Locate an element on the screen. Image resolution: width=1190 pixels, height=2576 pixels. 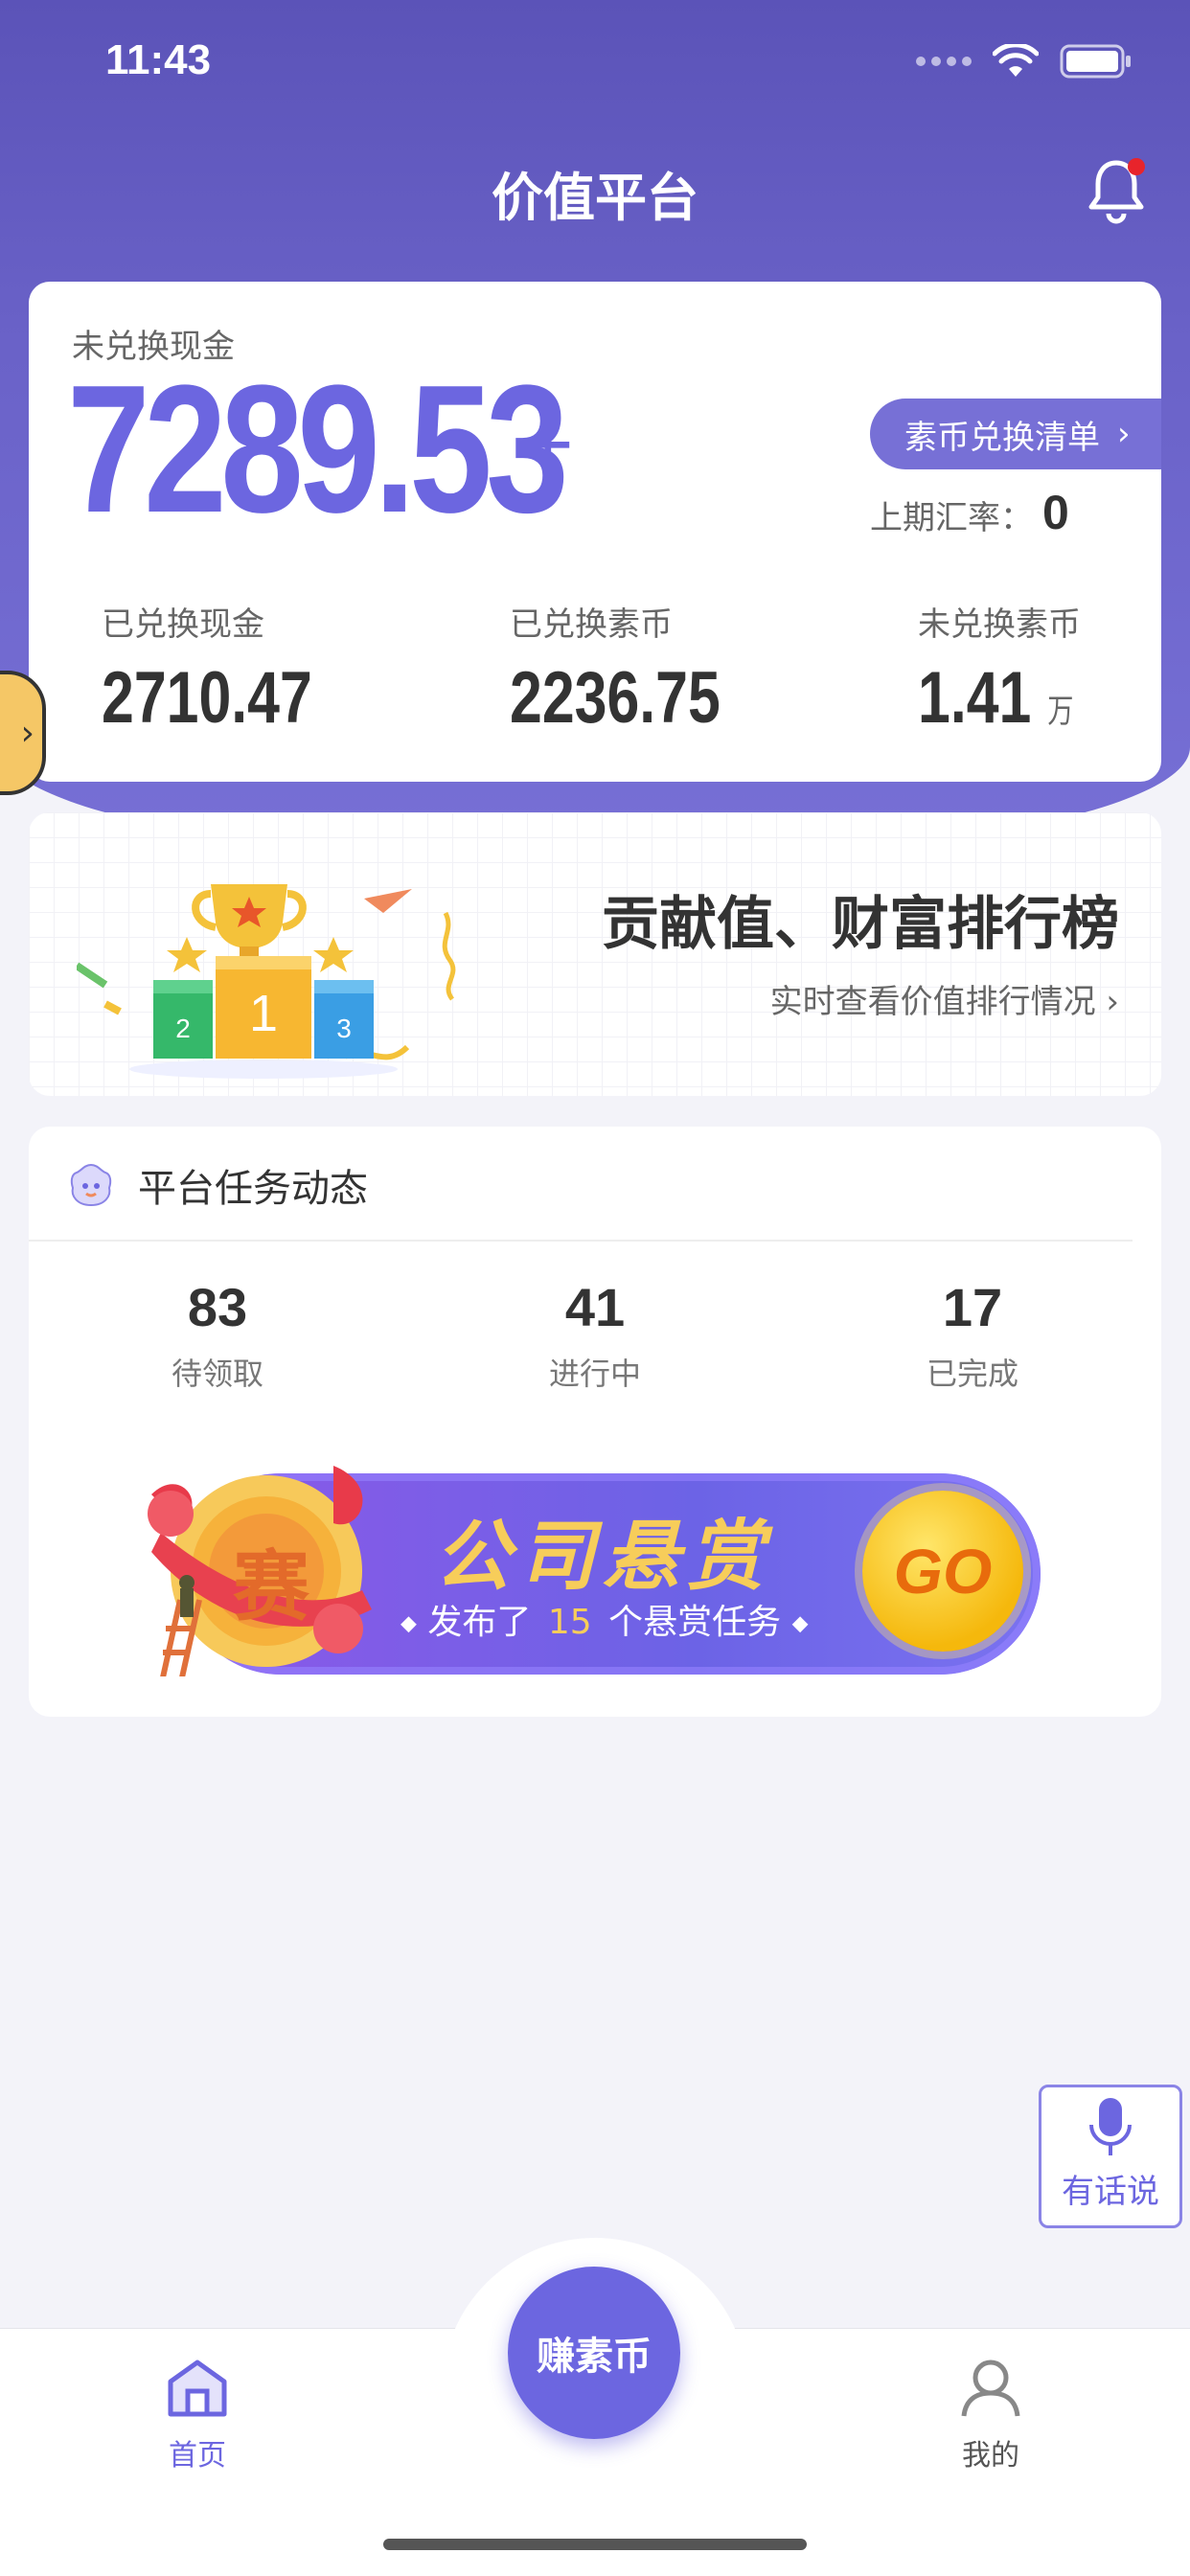
task-count: 17 is located at coordinates (973, 1307).